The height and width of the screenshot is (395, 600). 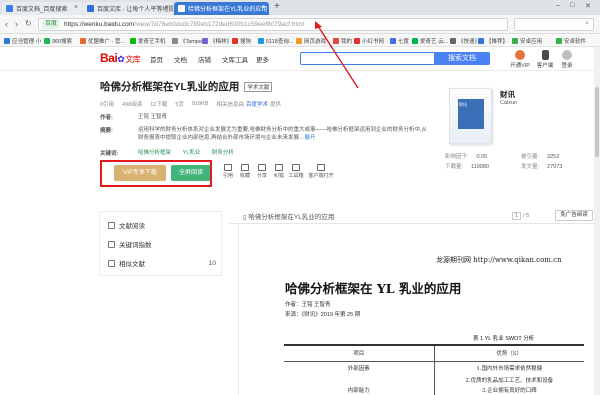 What do you see at coordinates (359, 367) in the screenshot?
I see `table-cell: 外部因素` at bounding box center [359, 367].